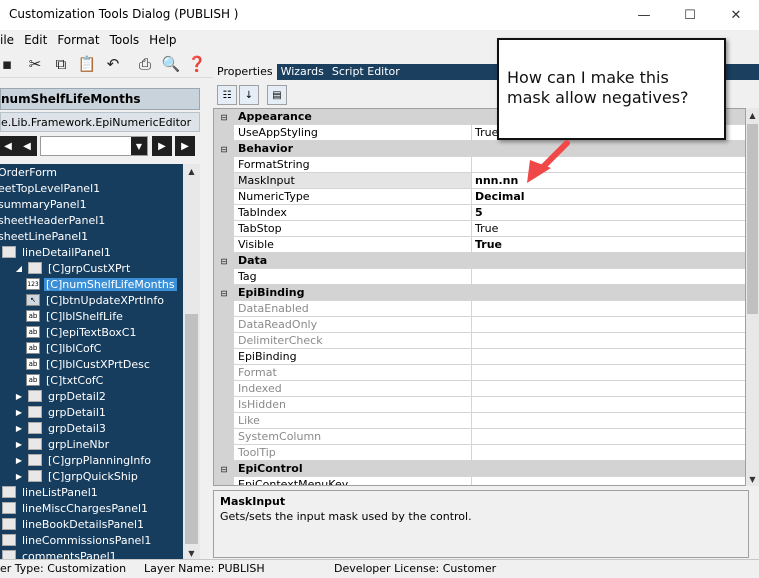  What do you see at coordinates (61, 64) in the screenshot?
I see `copy-button: ⧉` at bounding box center [61, 64].